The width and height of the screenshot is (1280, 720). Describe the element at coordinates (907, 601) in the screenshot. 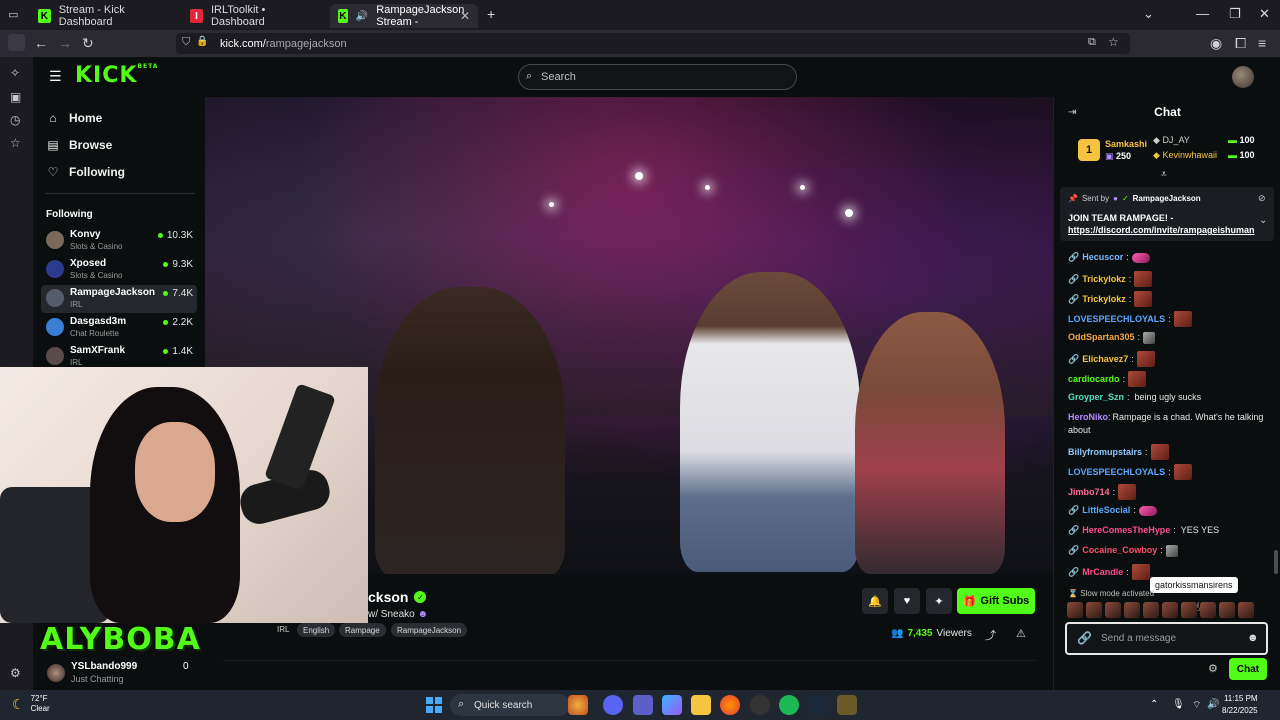

I see `follow-button: ♥` at that location.